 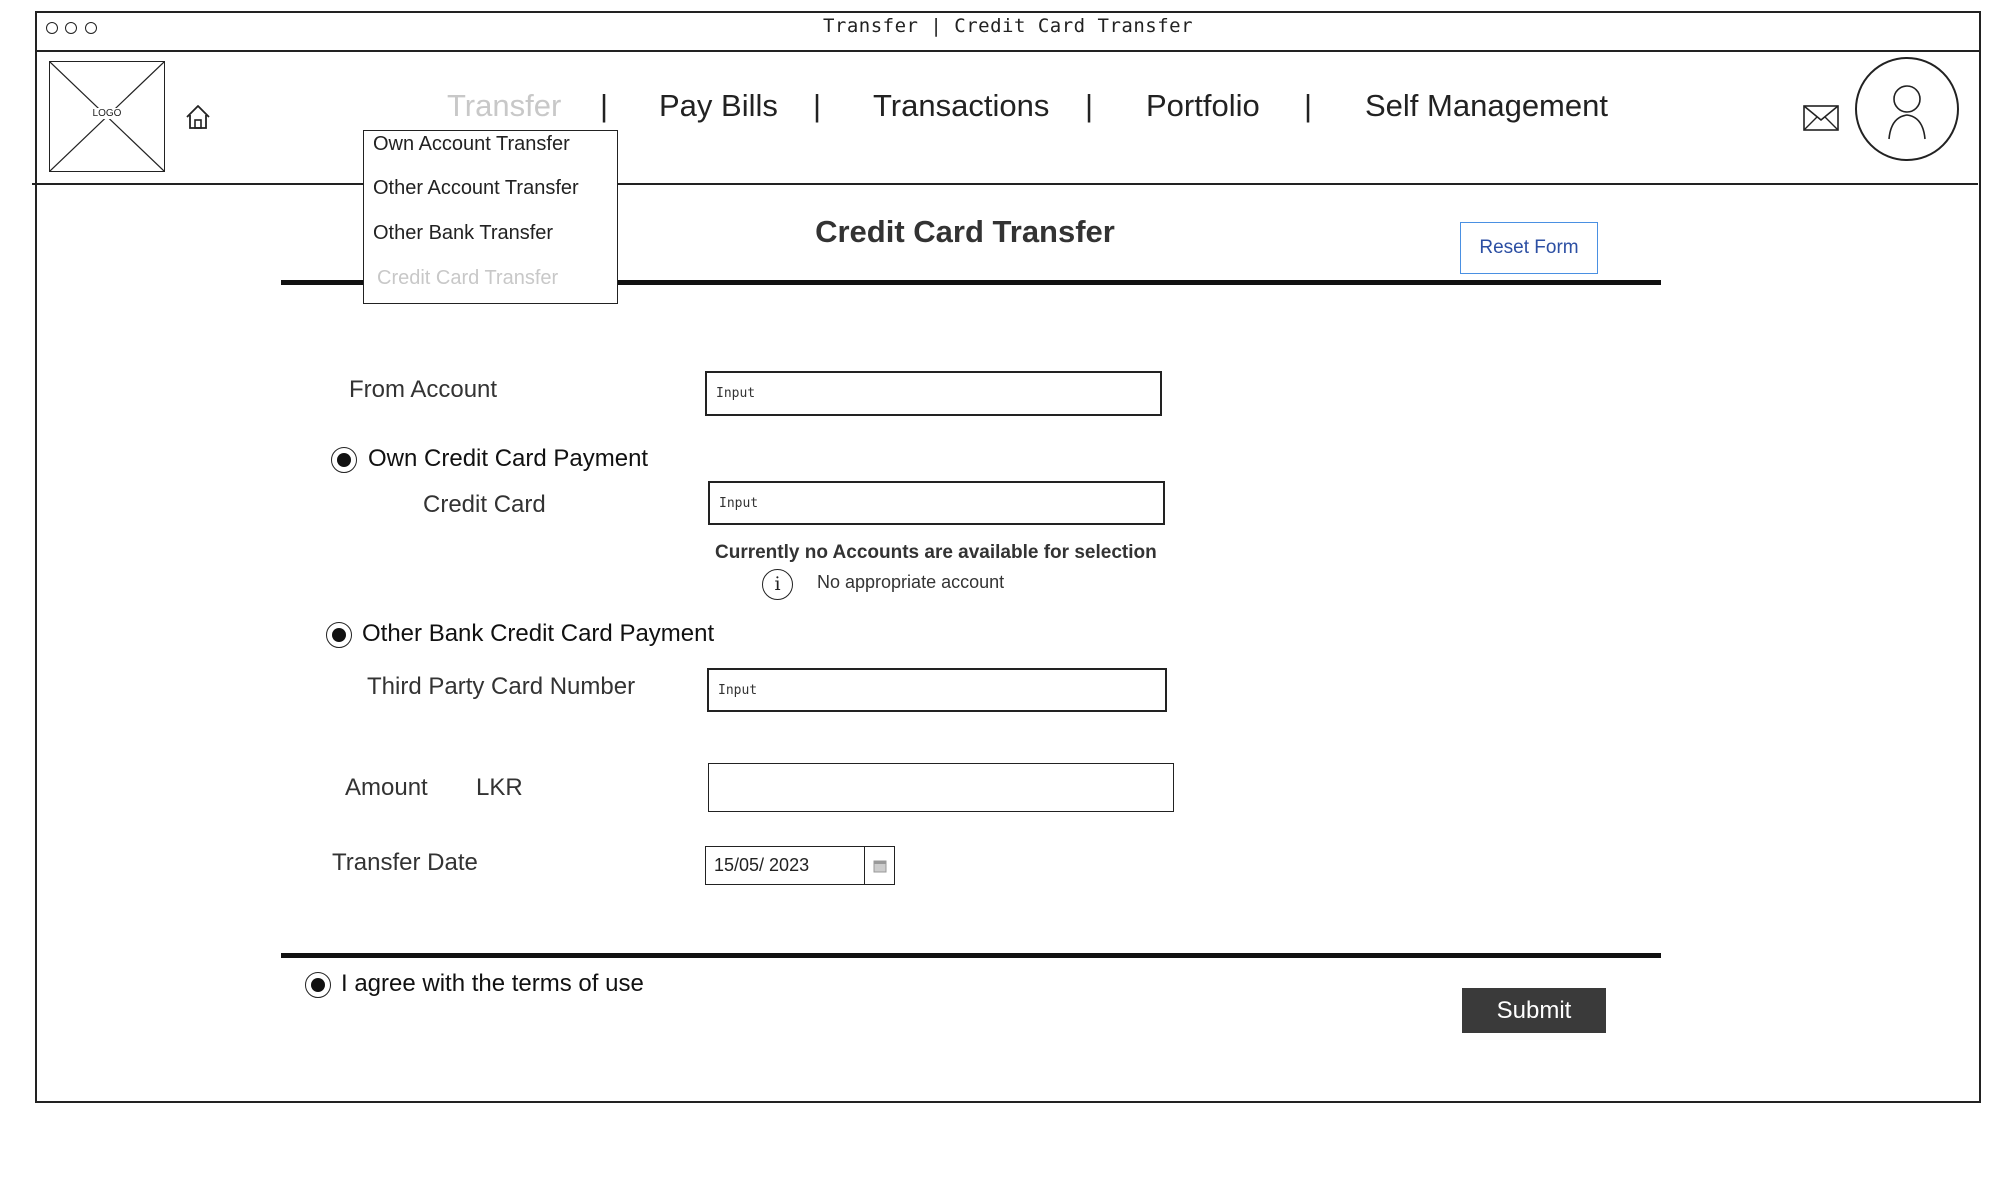 What do you see at coordinates (501, 686) in the screenshot?
I see `third-party-card-number-label: Third Party Card Number` at bounding box center [501, 686].